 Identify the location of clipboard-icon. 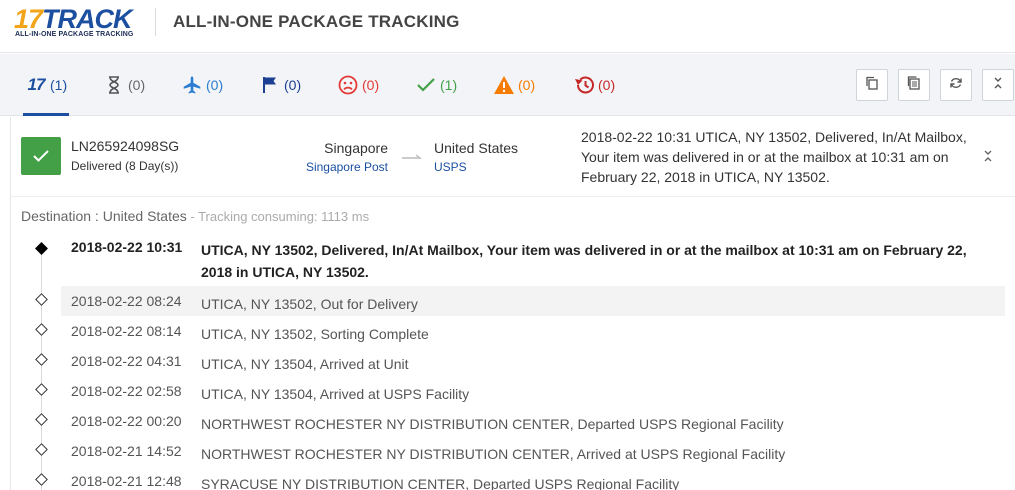
(914, 85).